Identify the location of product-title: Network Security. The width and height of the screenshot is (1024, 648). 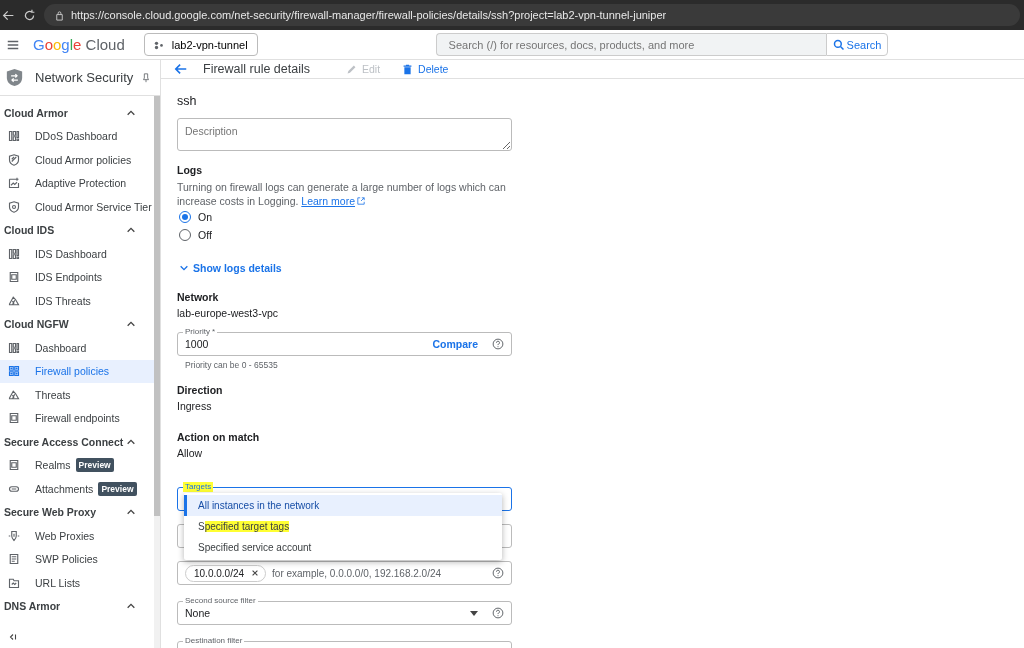
(84, 77).